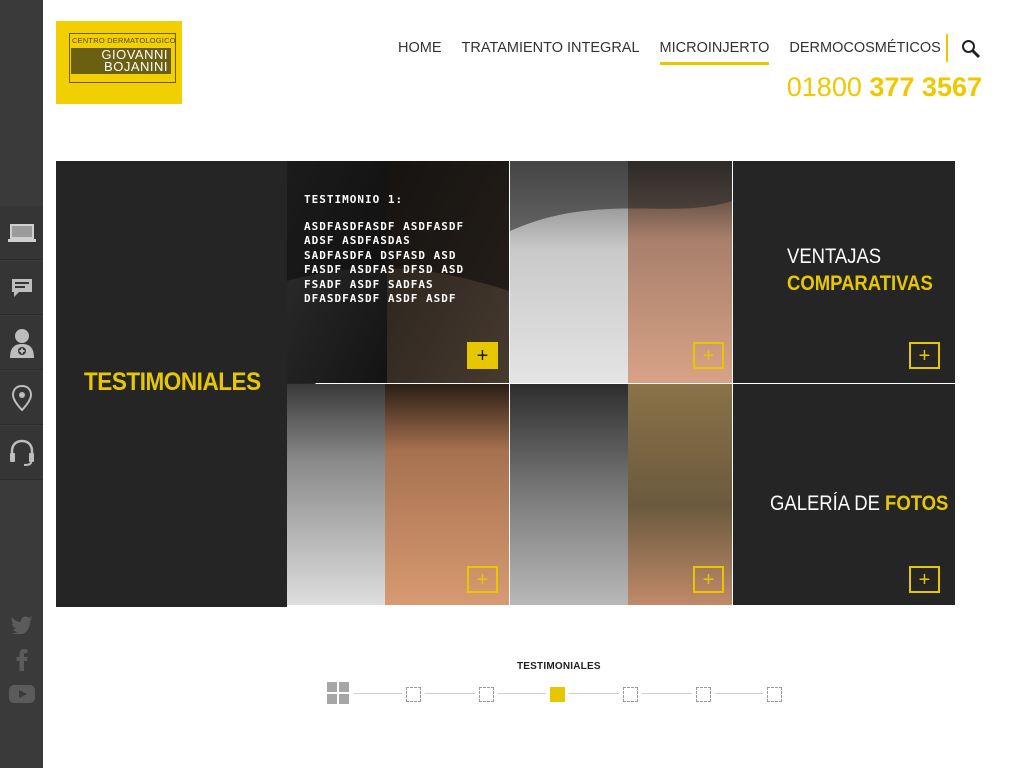 This screenshot has height=768, width=1024. I want to click on logo-frame: CENTRO DERMATOLOGICO GIOVANNI BOJANINI, so click(122, 58).